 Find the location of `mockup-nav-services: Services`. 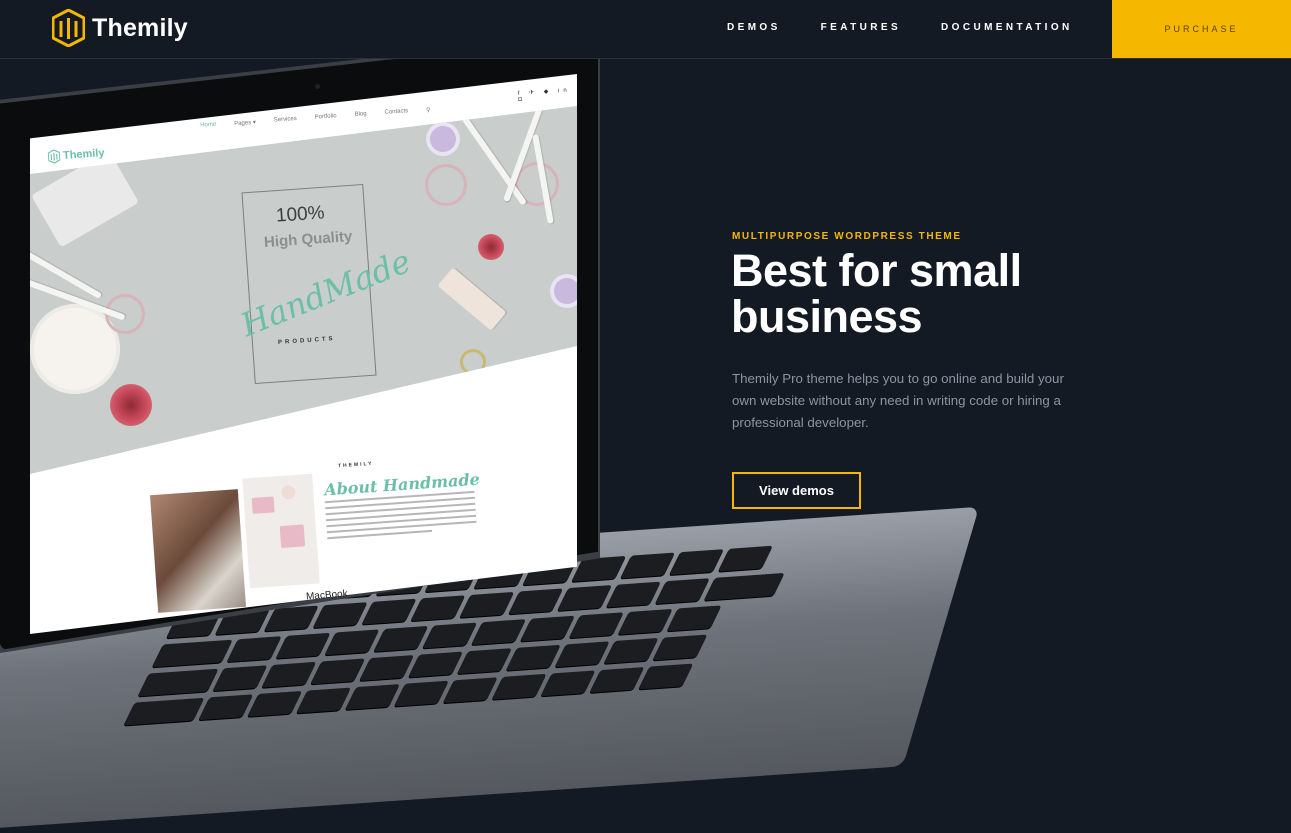

mockup-nav-services: Services is located at coordinates (285, 119).